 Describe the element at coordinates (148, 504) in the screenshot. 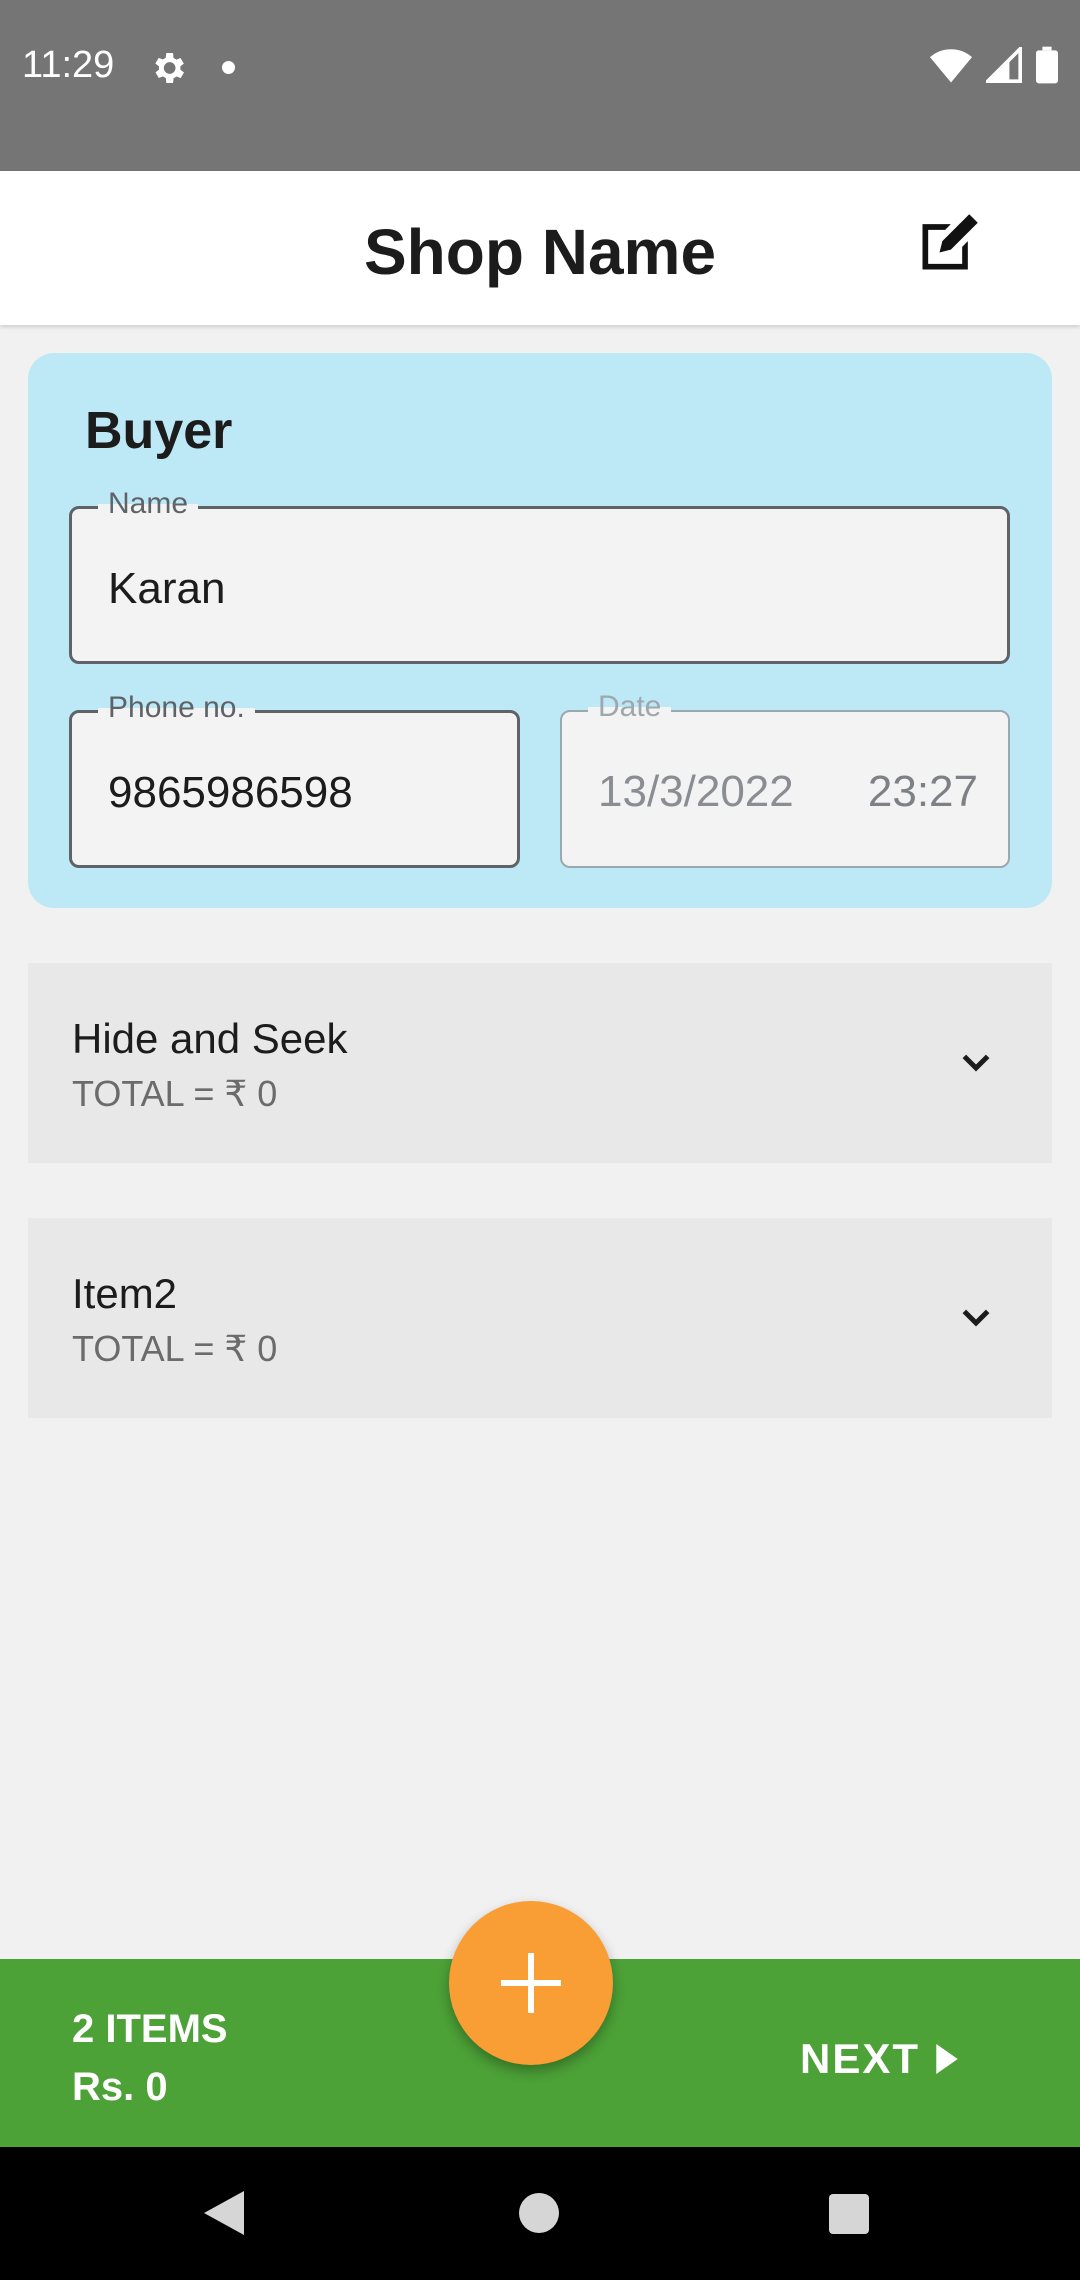

I see `name-field-label: Name` at that location.